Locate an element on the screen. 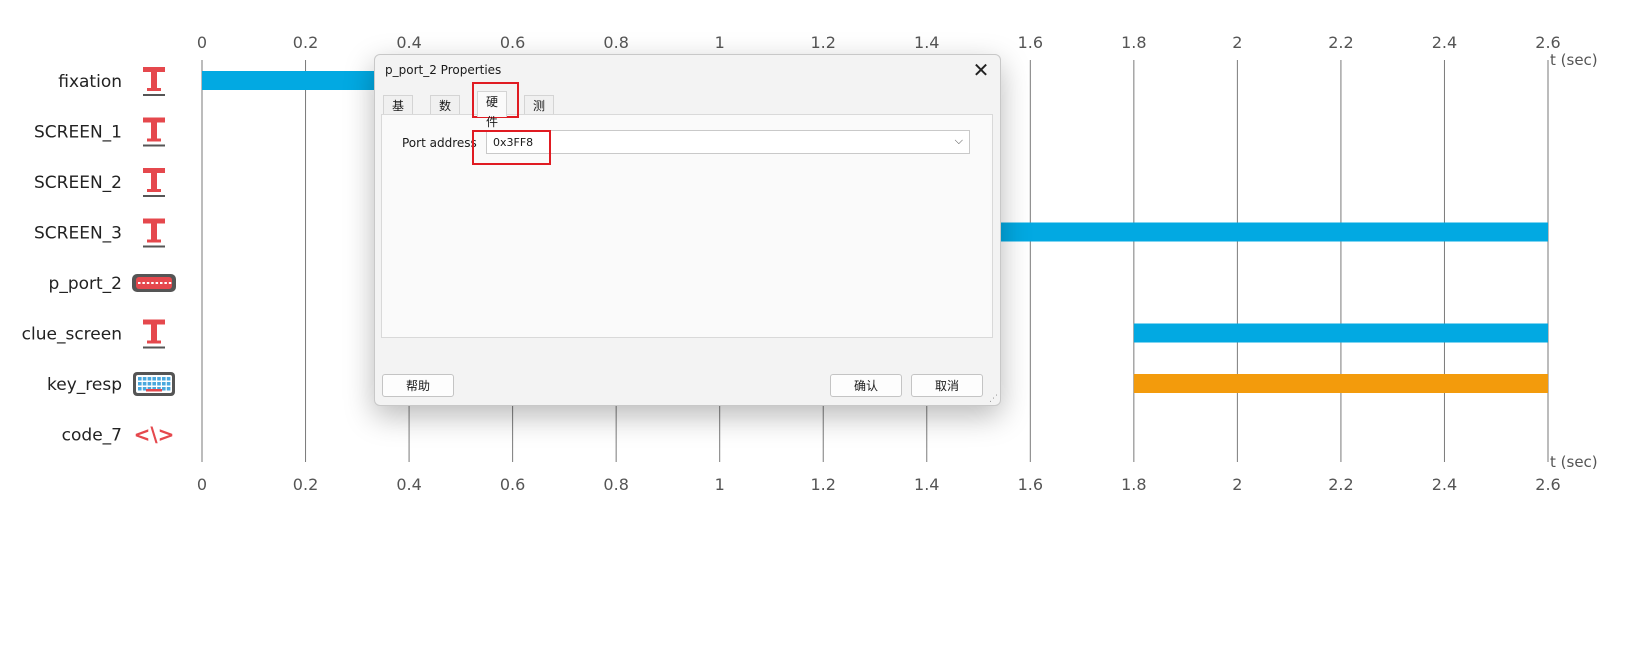 This screenshot has height=663, width=1634. port-address-value: 0x3FF8 is located at coordinates (513, 142).